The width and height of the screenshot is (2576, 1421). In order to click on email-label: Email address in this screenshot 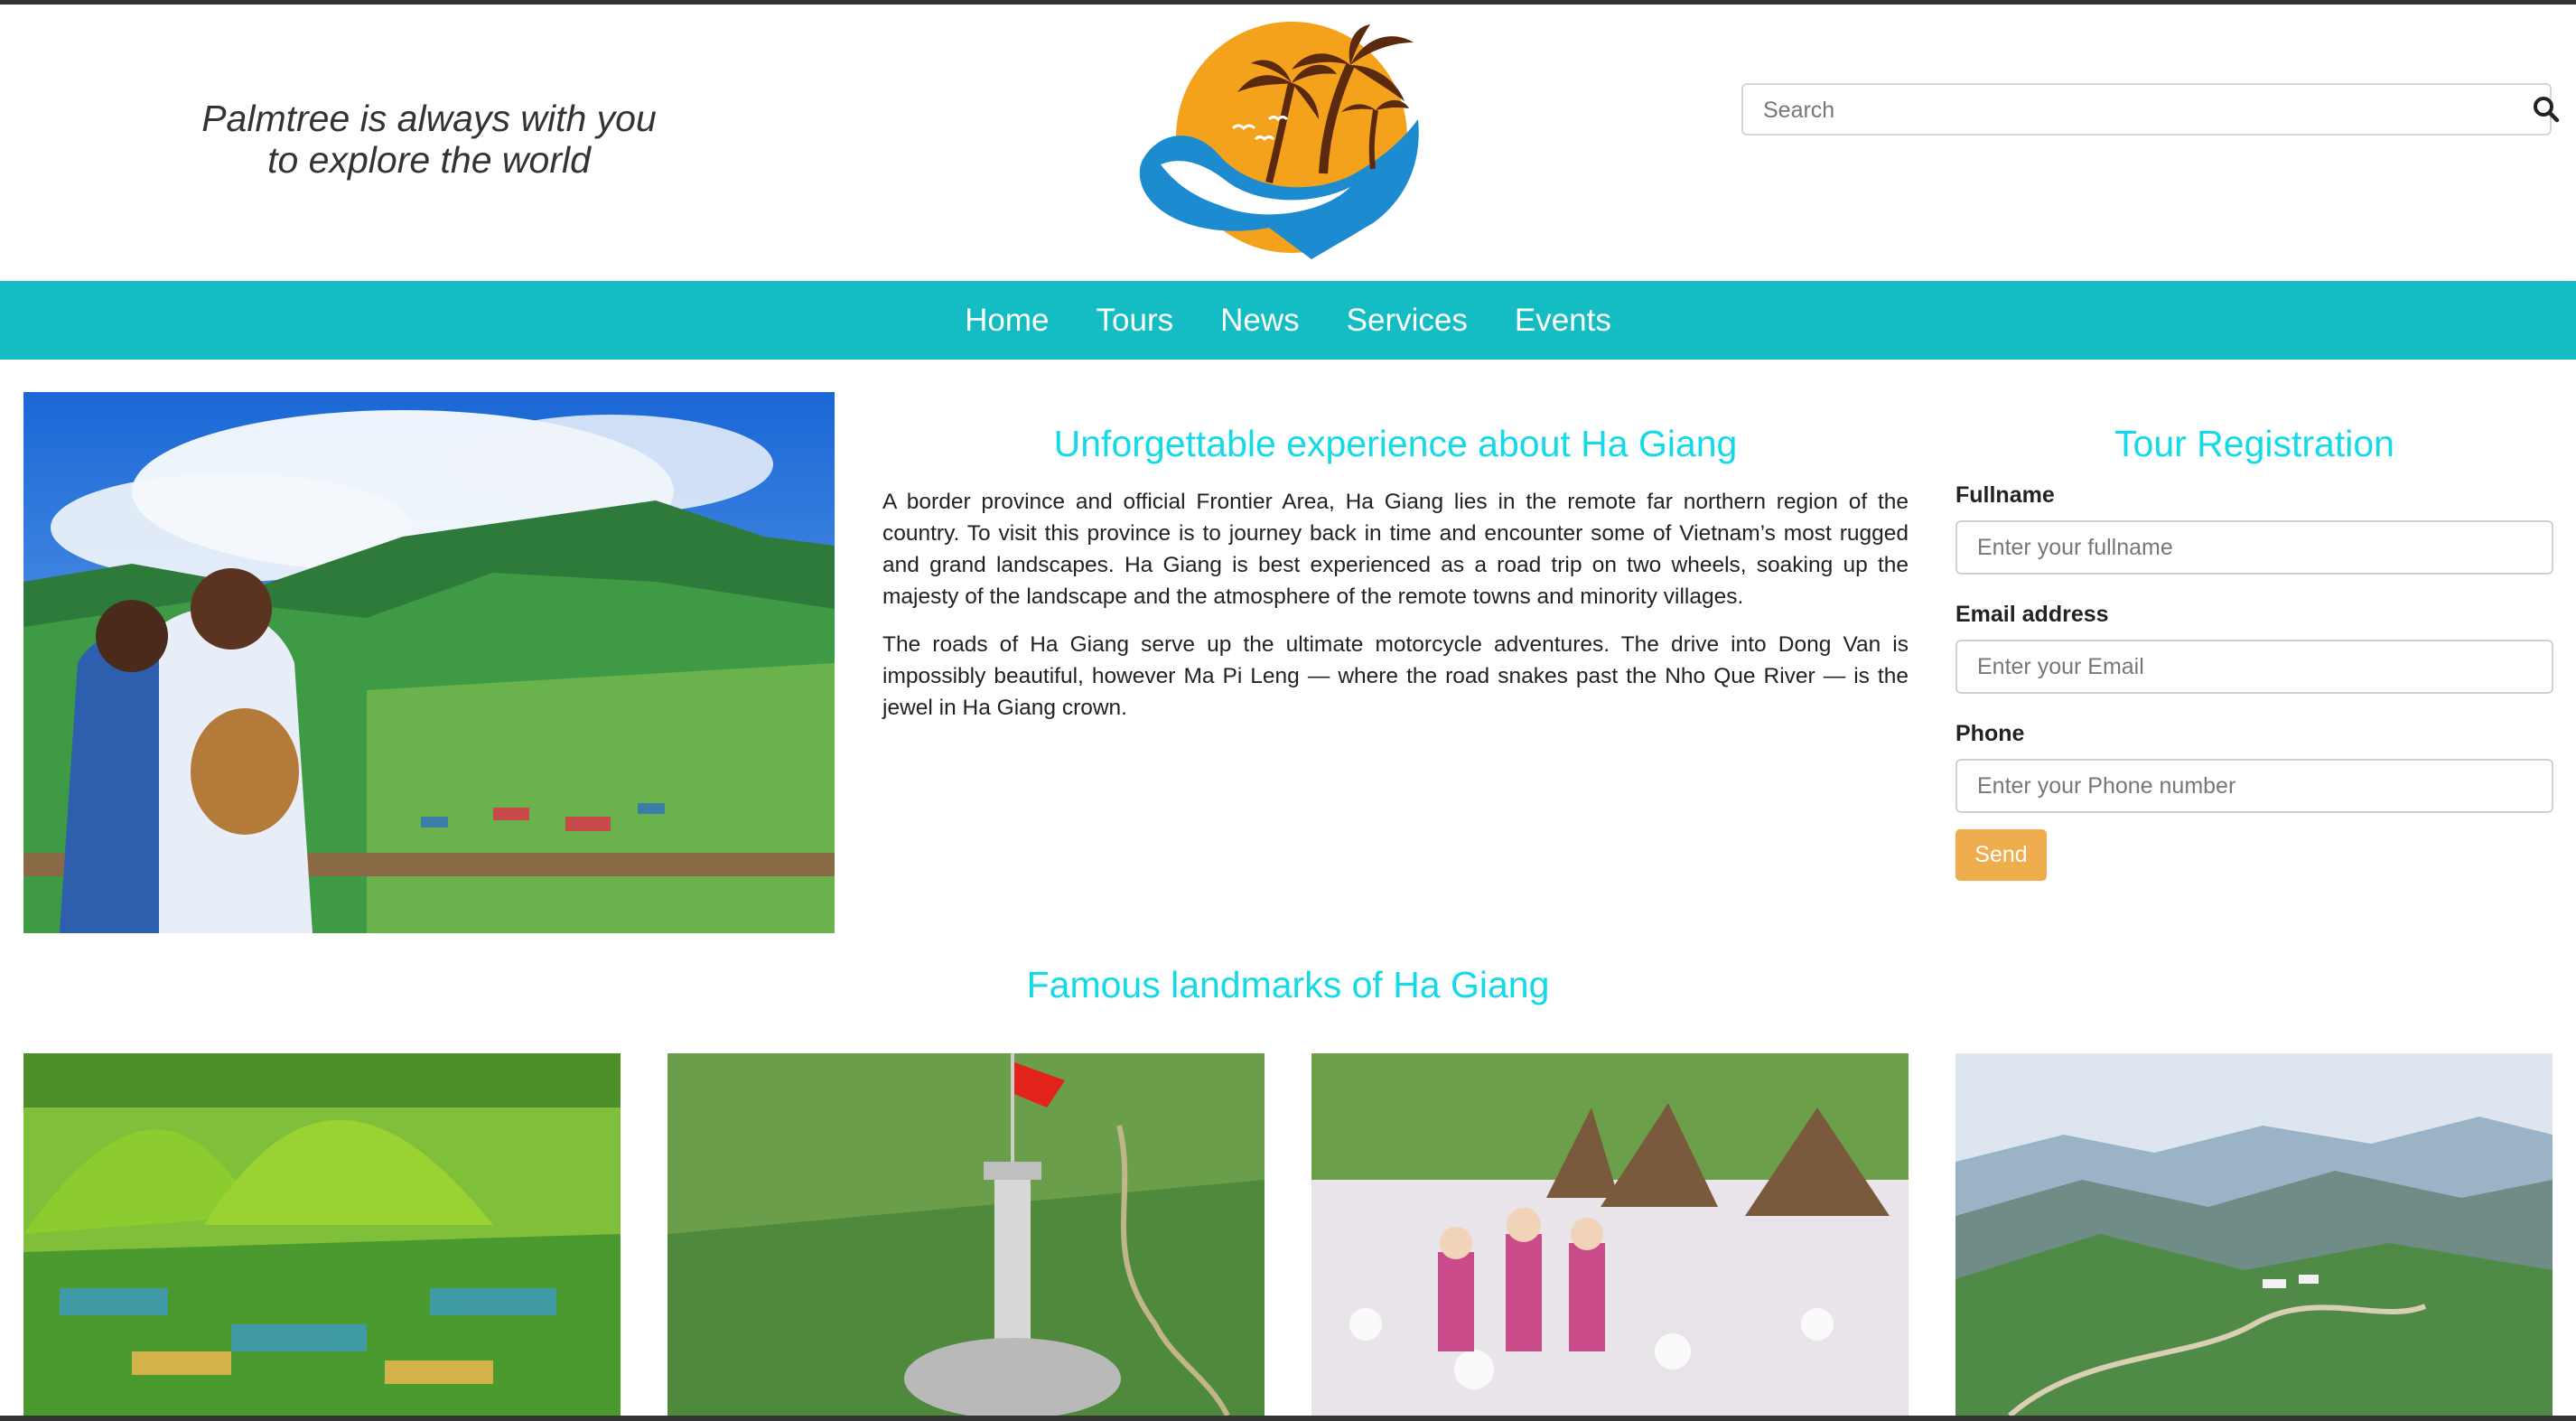, I will do `click(2032, 614)`.